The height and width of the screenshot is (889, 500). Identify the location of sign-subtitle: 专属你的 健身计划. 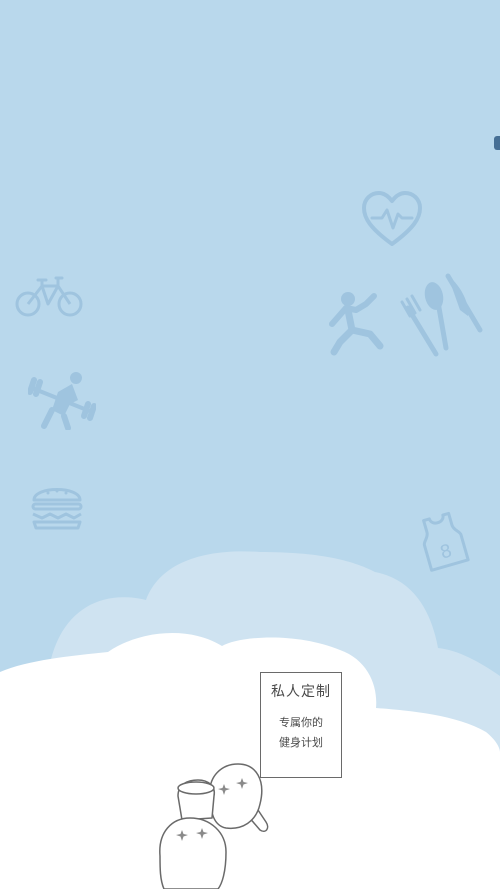
(301, 733).